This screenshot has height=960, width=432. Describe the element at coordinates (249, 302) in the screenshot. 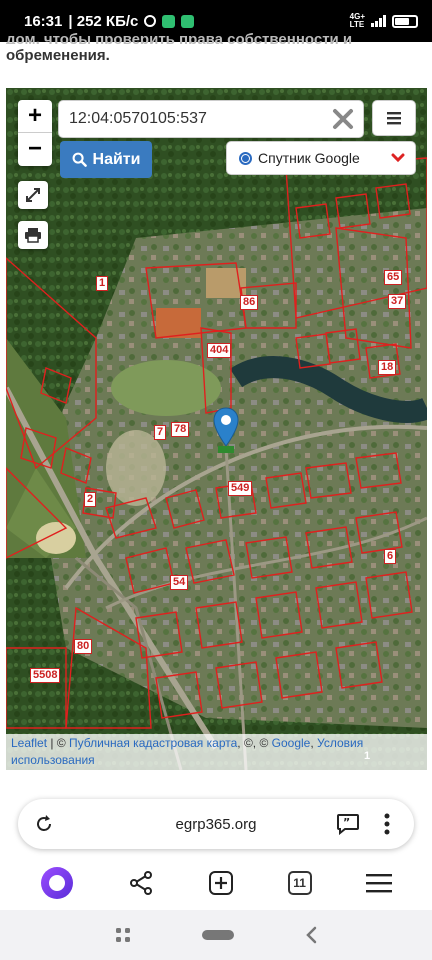

I see `plot-label: 86` at that location.